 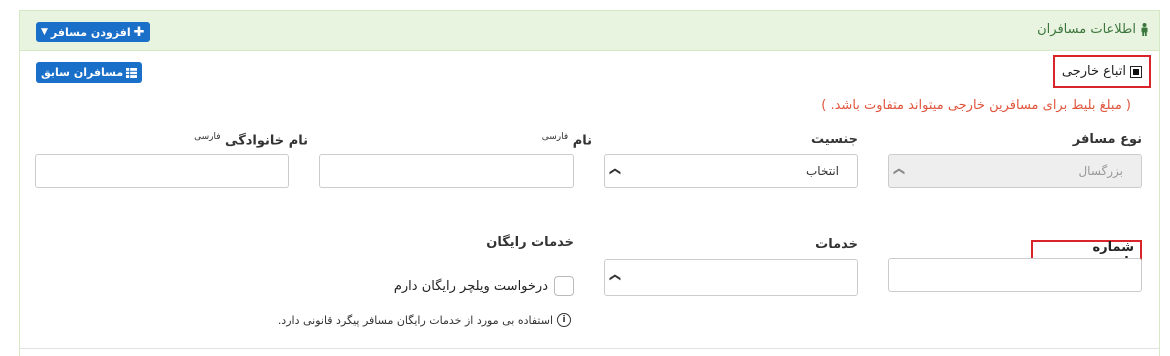 I want to click on first-name-input, so click(x=446, y=171).